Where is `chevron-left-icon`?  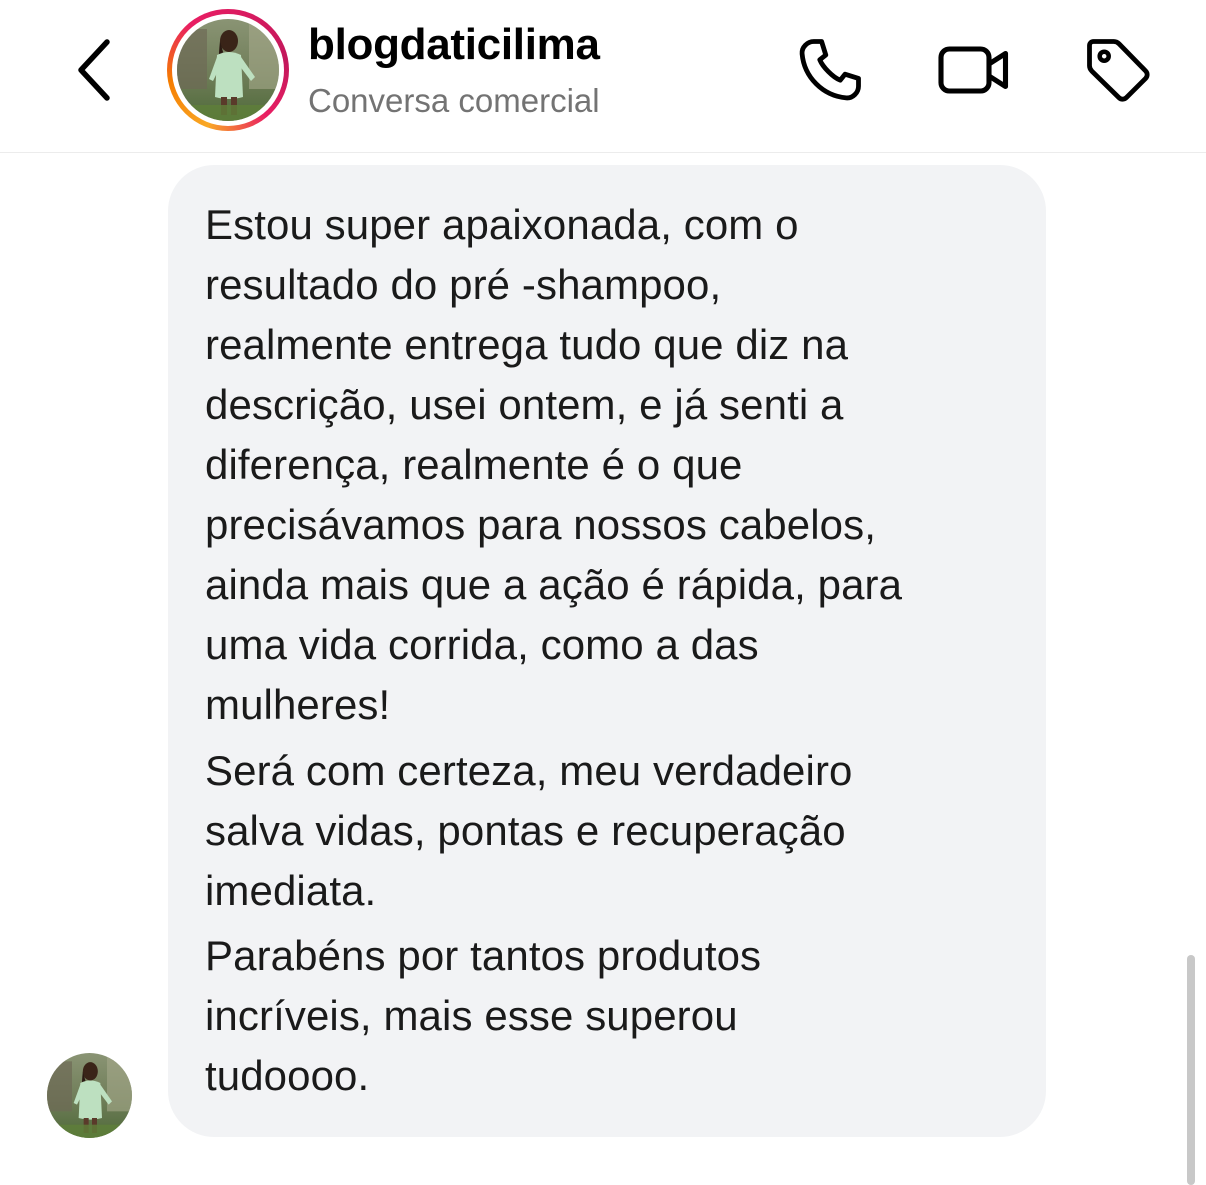 chevron-left-icon is located at coordinates (94, 70).